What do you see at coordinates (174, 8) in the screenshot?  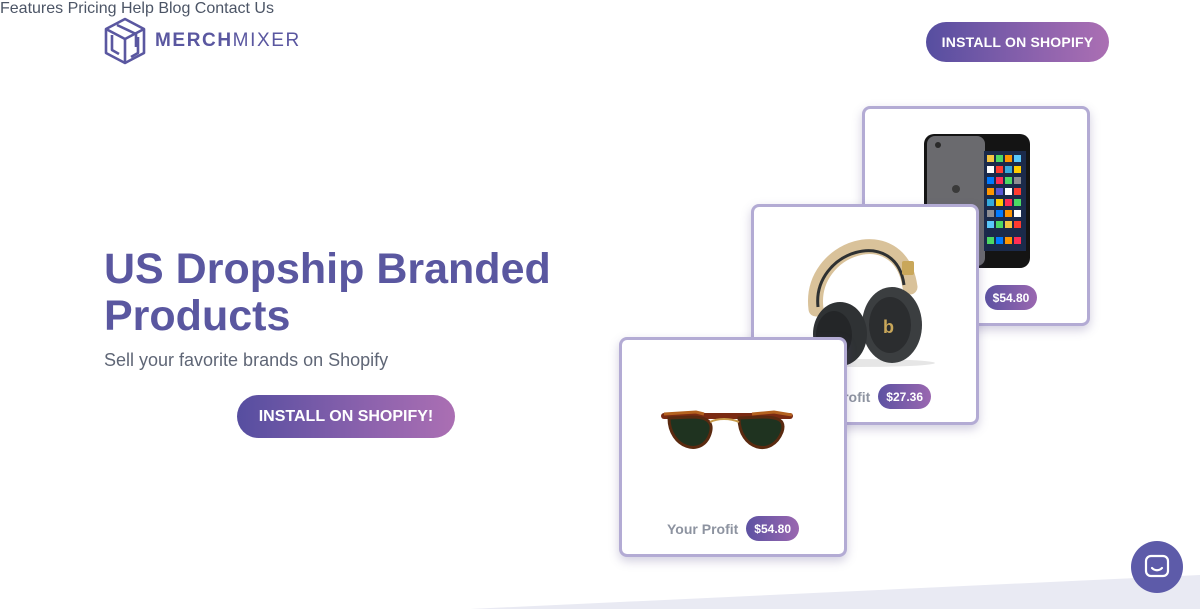 I see `nav-link-blog: Blog` at bounding box center [174, 8].